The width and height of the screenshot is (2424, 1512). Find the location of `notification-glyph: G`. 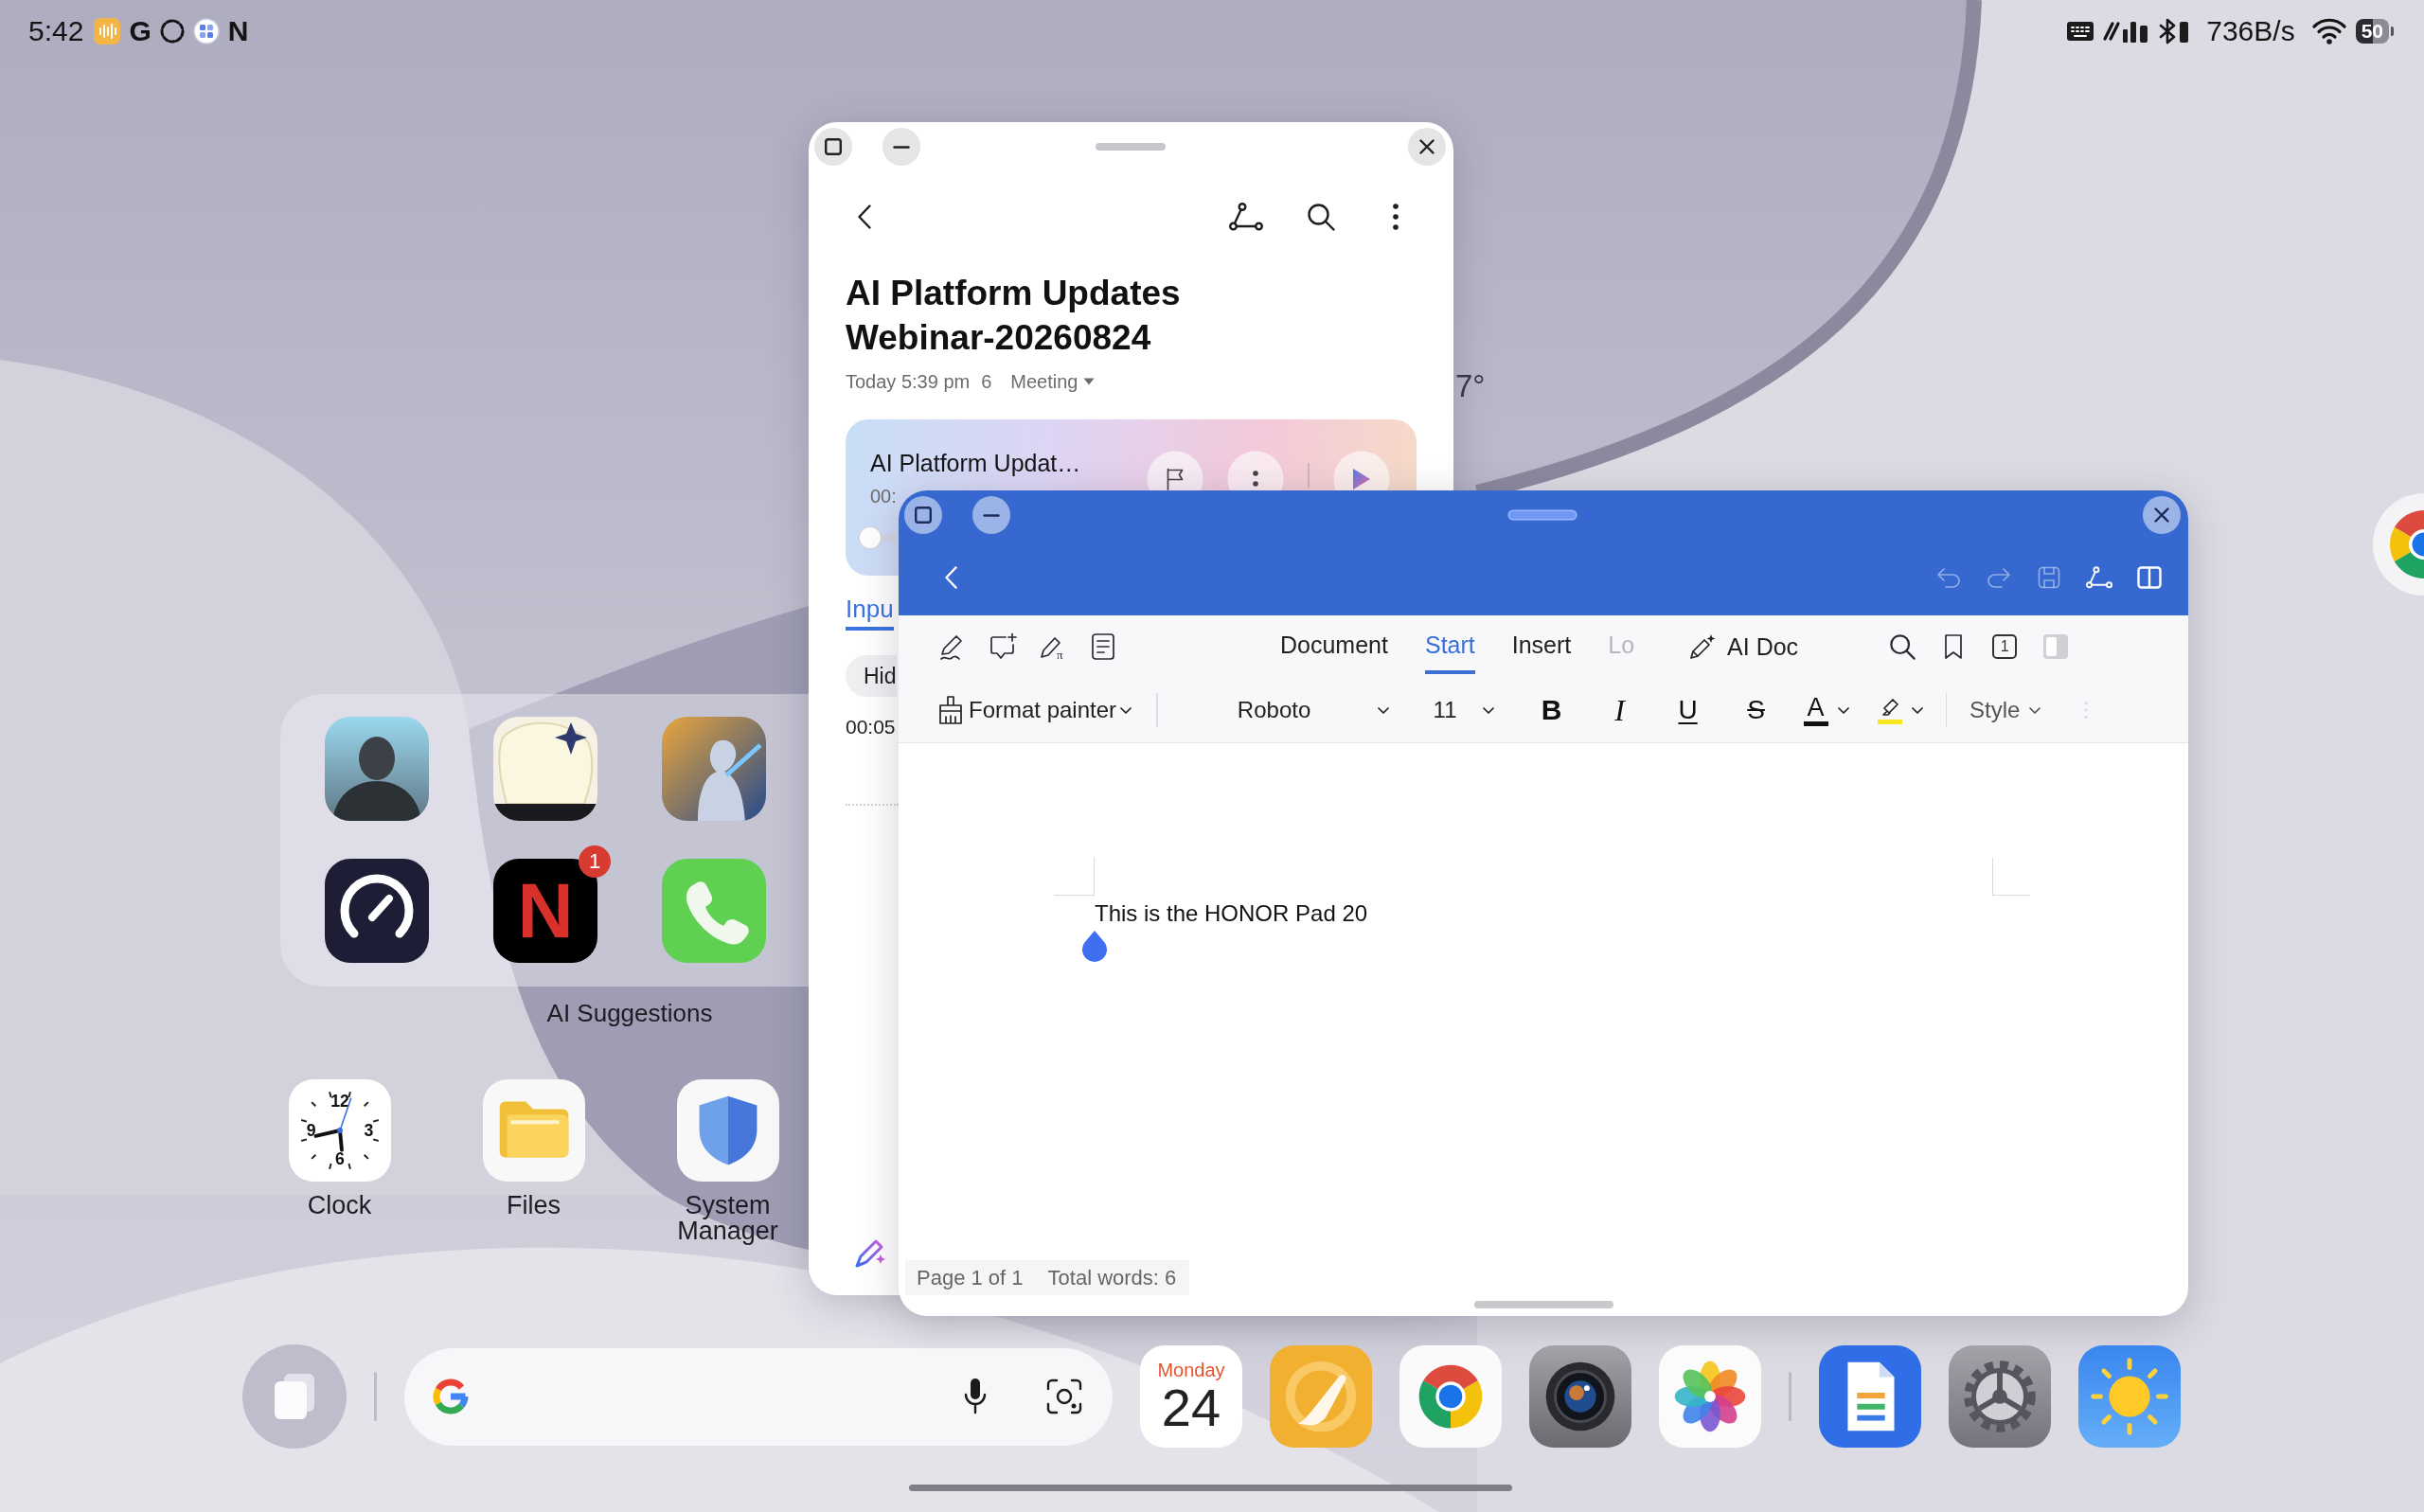

notification-glyph: G is located at coordinates (140, 31).